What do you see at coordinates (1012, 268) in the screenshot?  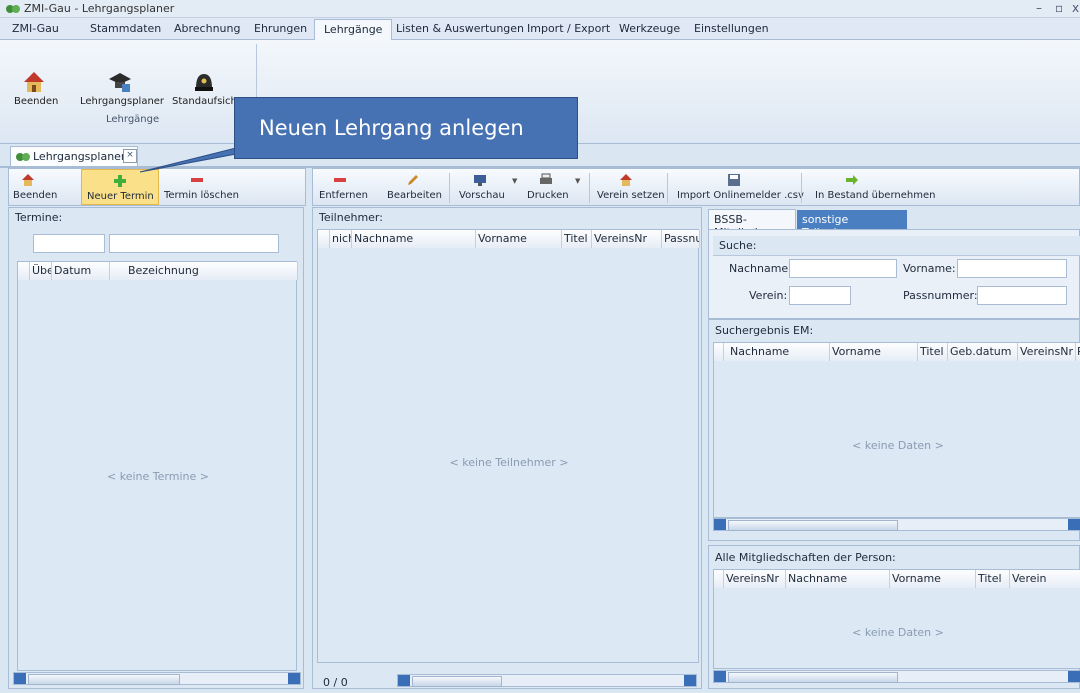 I see `vorname-input` at bounding box center [1012, 268].